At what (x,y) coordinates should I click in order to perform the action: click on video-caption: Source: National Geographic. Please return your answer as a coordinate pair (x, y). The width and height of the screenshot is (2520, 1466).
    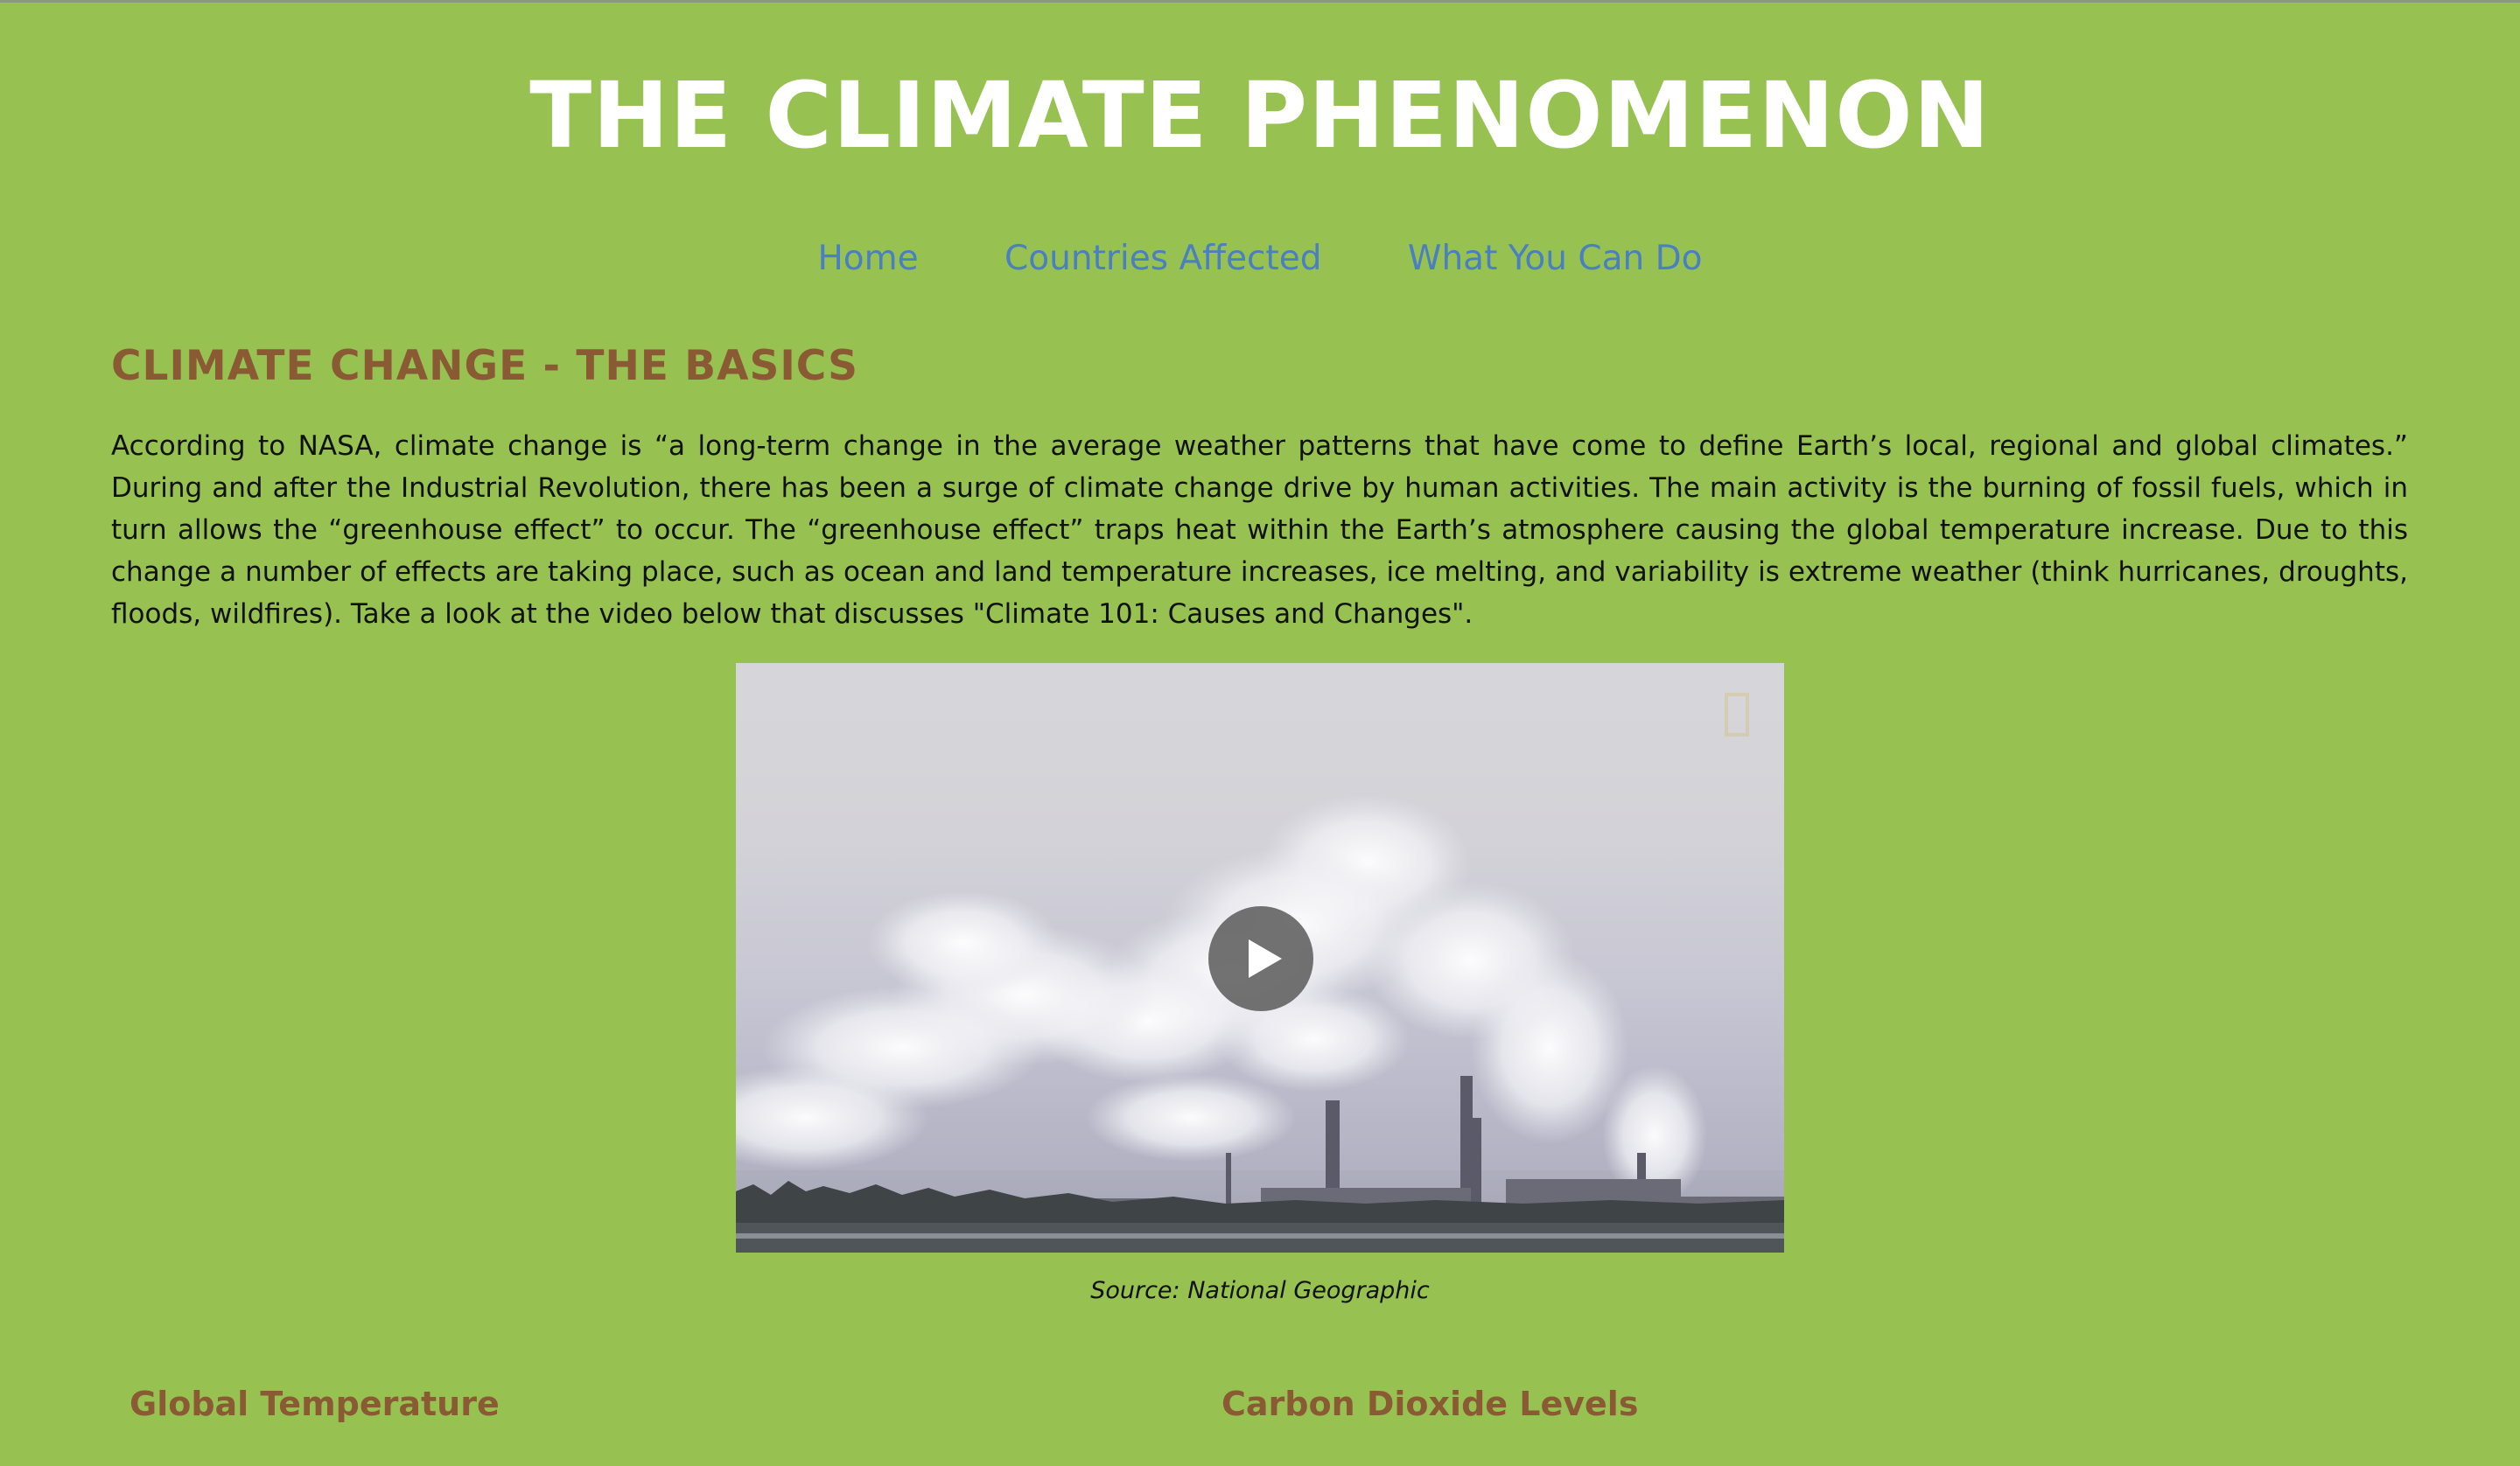
    Looking at the image, I should click on (1260, 1290).